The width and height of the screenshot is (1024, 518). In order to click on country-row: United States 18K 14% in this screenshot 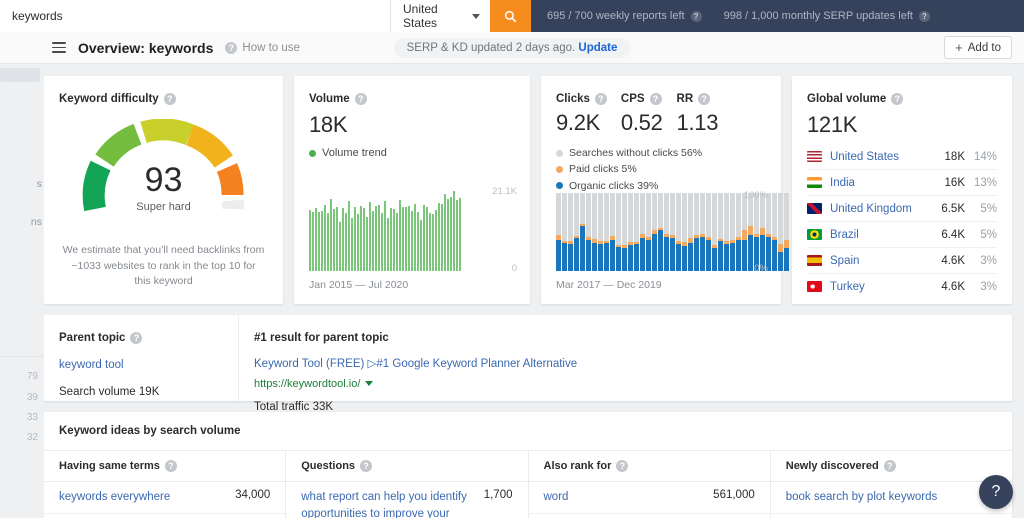, I will do `click(902, 157)`.